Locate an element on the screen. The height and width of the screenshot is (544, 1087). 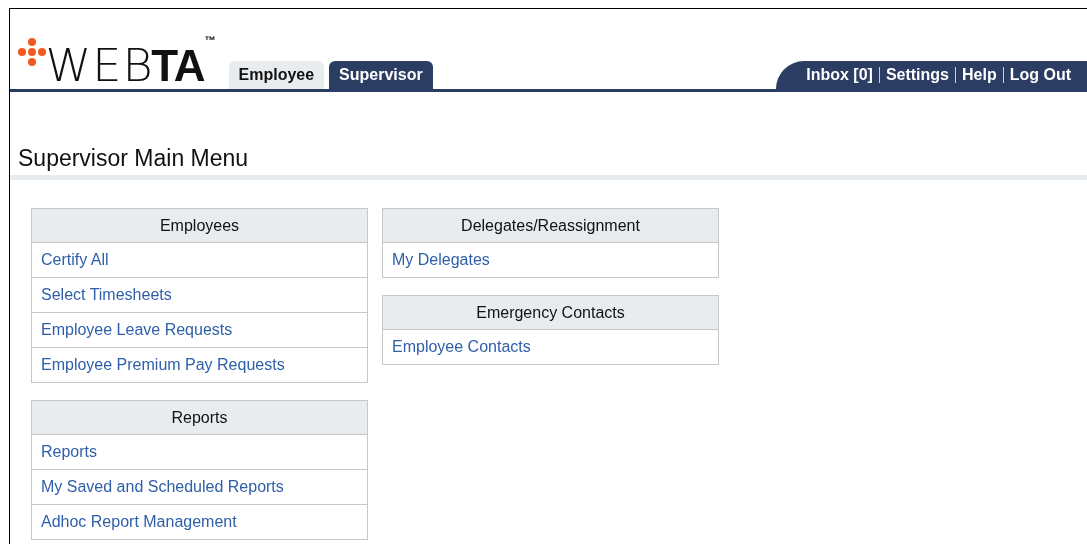
dots-icon is located at coordinates (32, 52).